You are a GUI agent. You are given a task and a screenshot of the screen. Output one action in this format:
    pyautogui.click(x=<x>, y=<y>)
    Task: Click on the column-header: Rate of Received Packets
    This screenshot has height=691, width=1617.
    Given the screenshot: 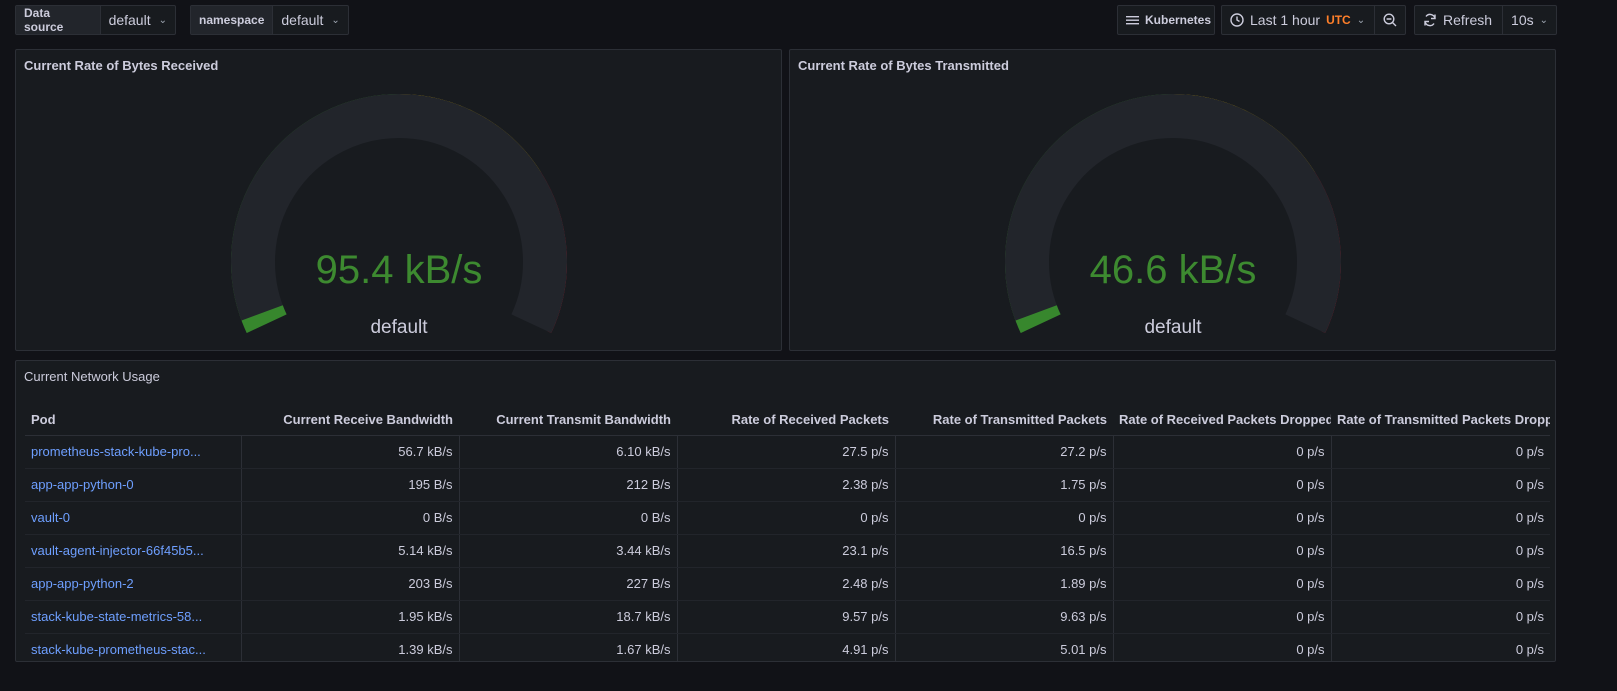 What is the action you would take?
    pyautogui.click(x=786, y=420)
    